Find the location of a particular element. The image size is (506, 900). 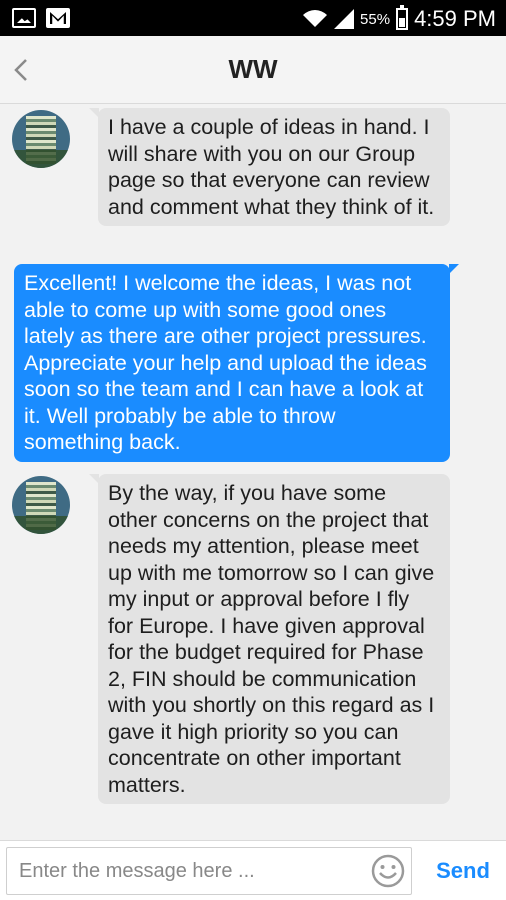

smiley-icon is located at coordinates (388, 871).